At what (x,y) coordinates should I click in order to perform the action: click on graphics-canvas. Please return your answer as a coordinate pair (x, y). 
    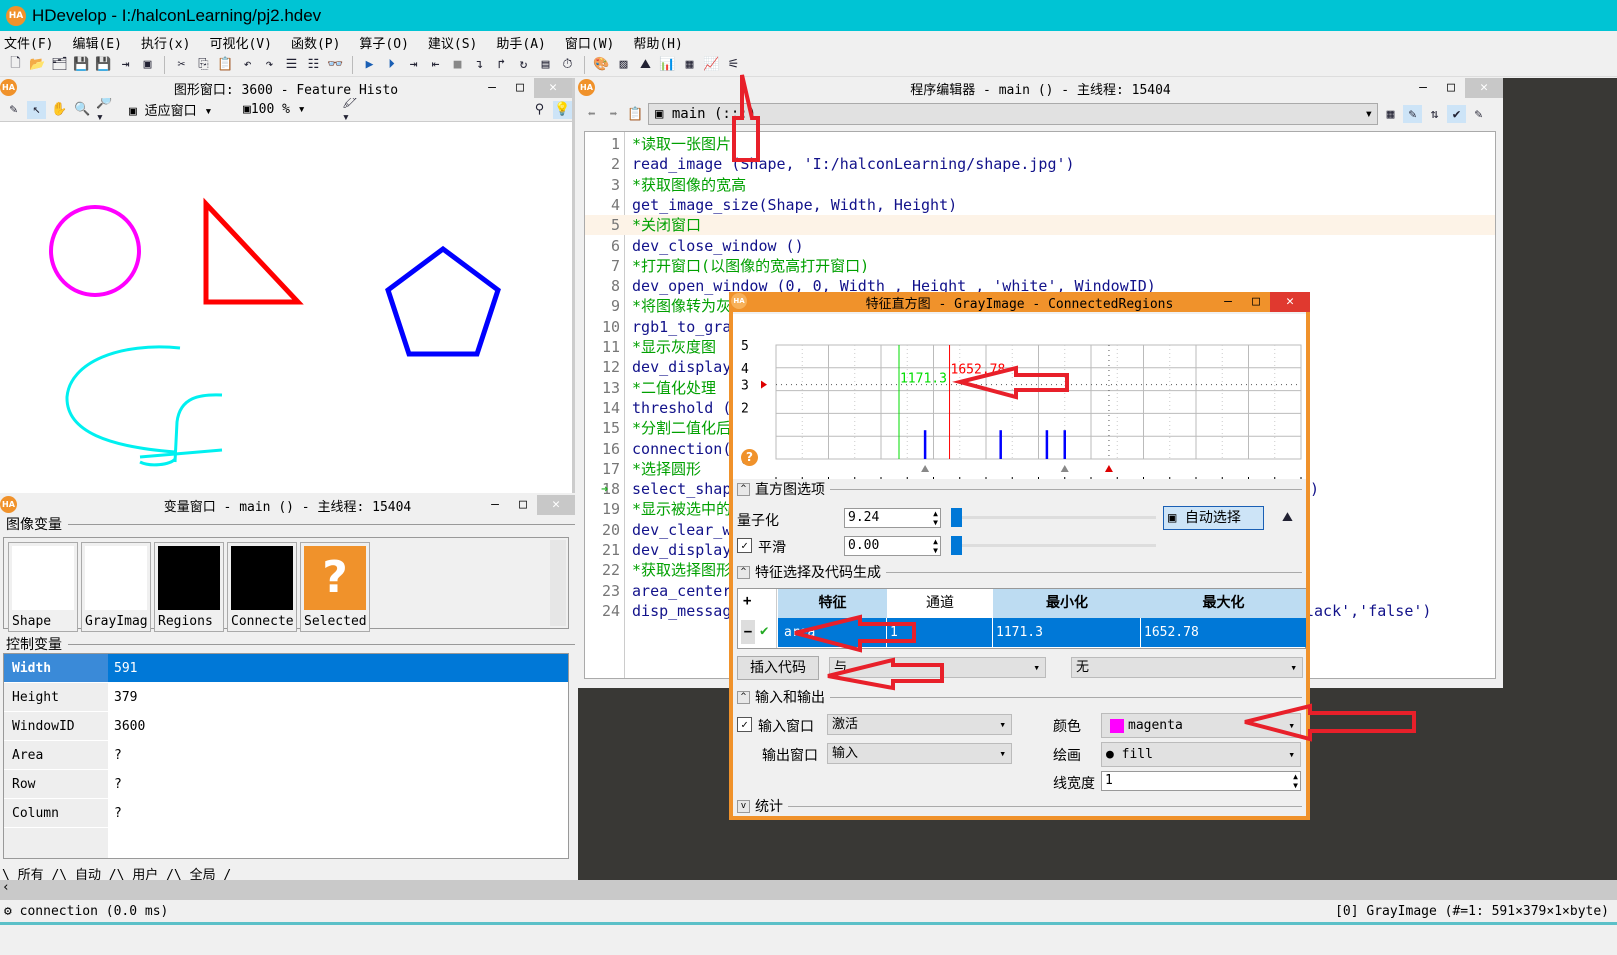
    Looking at the image, I should click on (285, 307).